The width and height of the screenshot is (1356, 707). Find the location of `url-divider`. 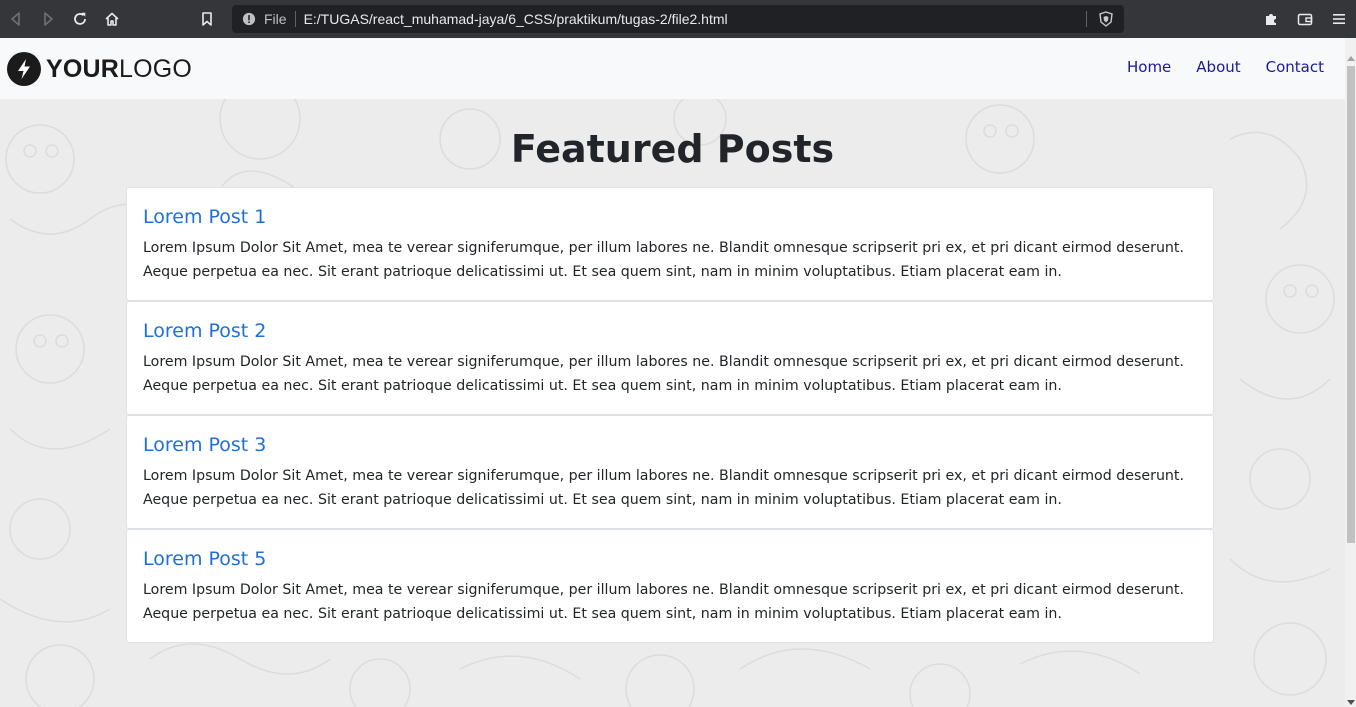

url-divider is located at coordinates (1086, 19).